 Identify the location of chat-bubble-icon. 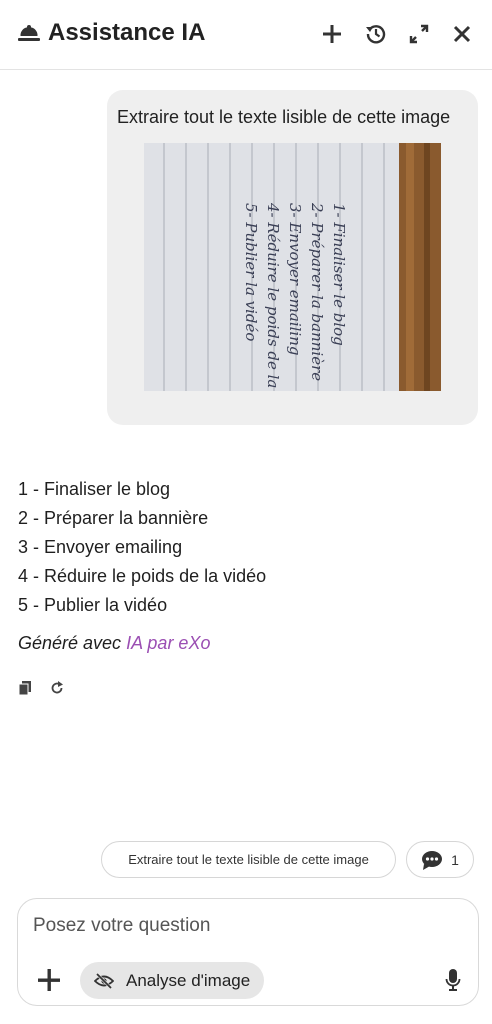
(432, 860).